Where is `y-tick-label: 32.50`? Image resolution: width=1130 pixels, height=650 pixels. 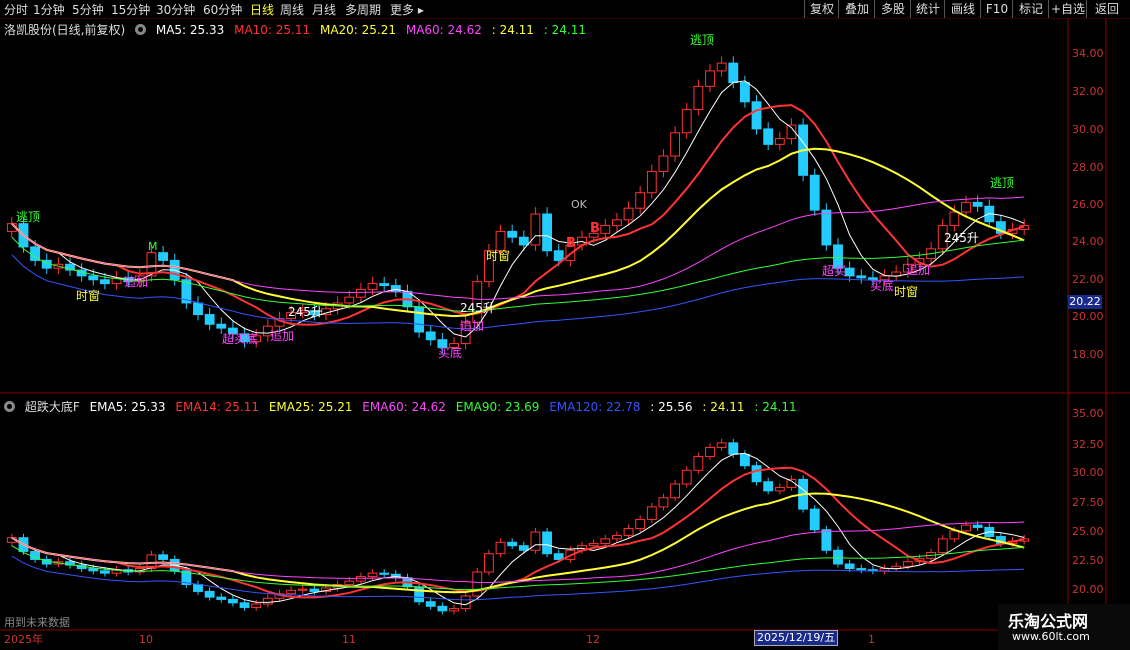 y-tick-label: 32.50 is located at coordinates (1088, 444).